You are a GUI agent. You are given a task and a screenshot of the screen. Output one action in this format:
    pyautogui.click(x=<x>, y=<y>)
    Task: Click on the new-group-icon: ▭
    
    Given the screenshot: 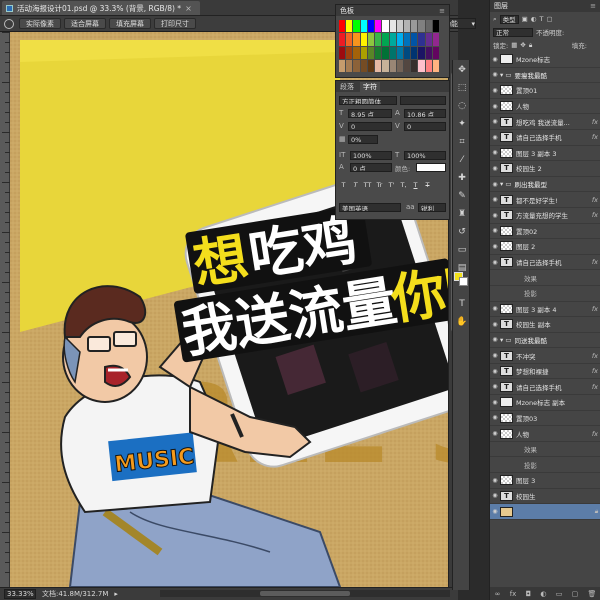 What is the action you would take?
    pyautogui.click(x=559, y=594)
    